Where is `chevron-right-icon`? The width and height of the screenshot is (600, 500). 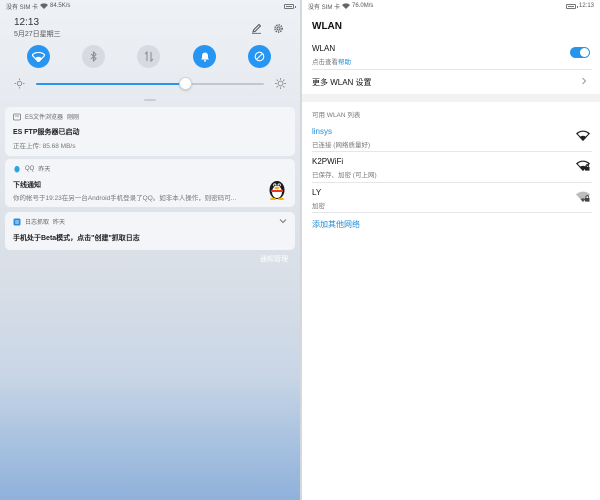 chevron-right-icon is located at coordinates (584, 81).